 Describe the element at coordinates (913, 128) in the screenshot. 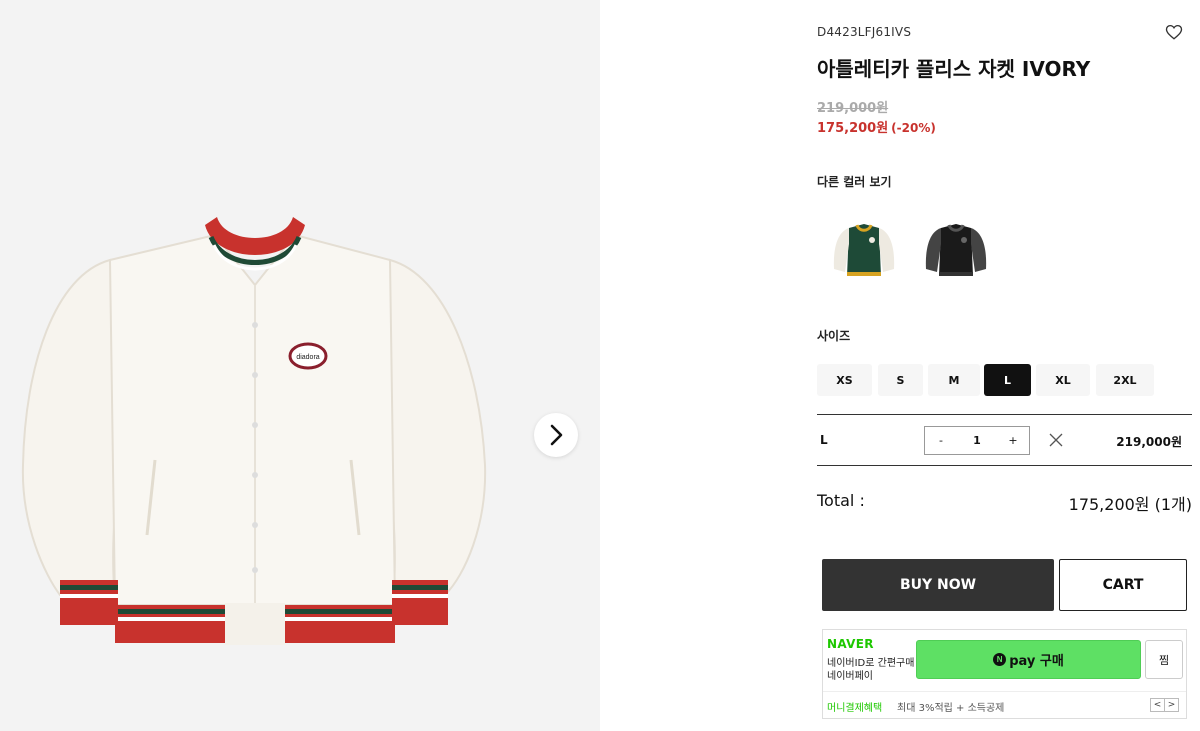

I see `discount-rate: (-20%)` at that location.